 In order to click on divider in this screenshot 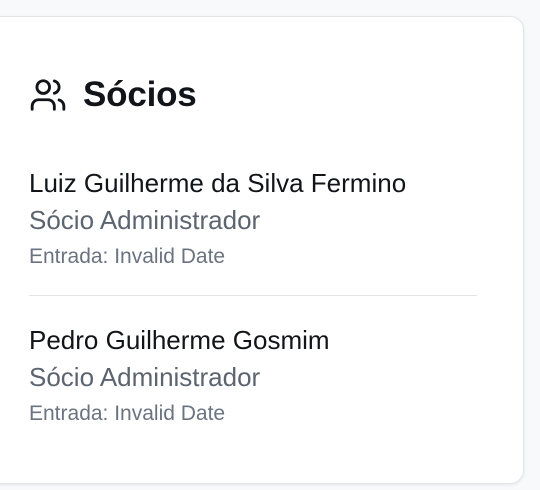, I will do `click(253, 295)`.